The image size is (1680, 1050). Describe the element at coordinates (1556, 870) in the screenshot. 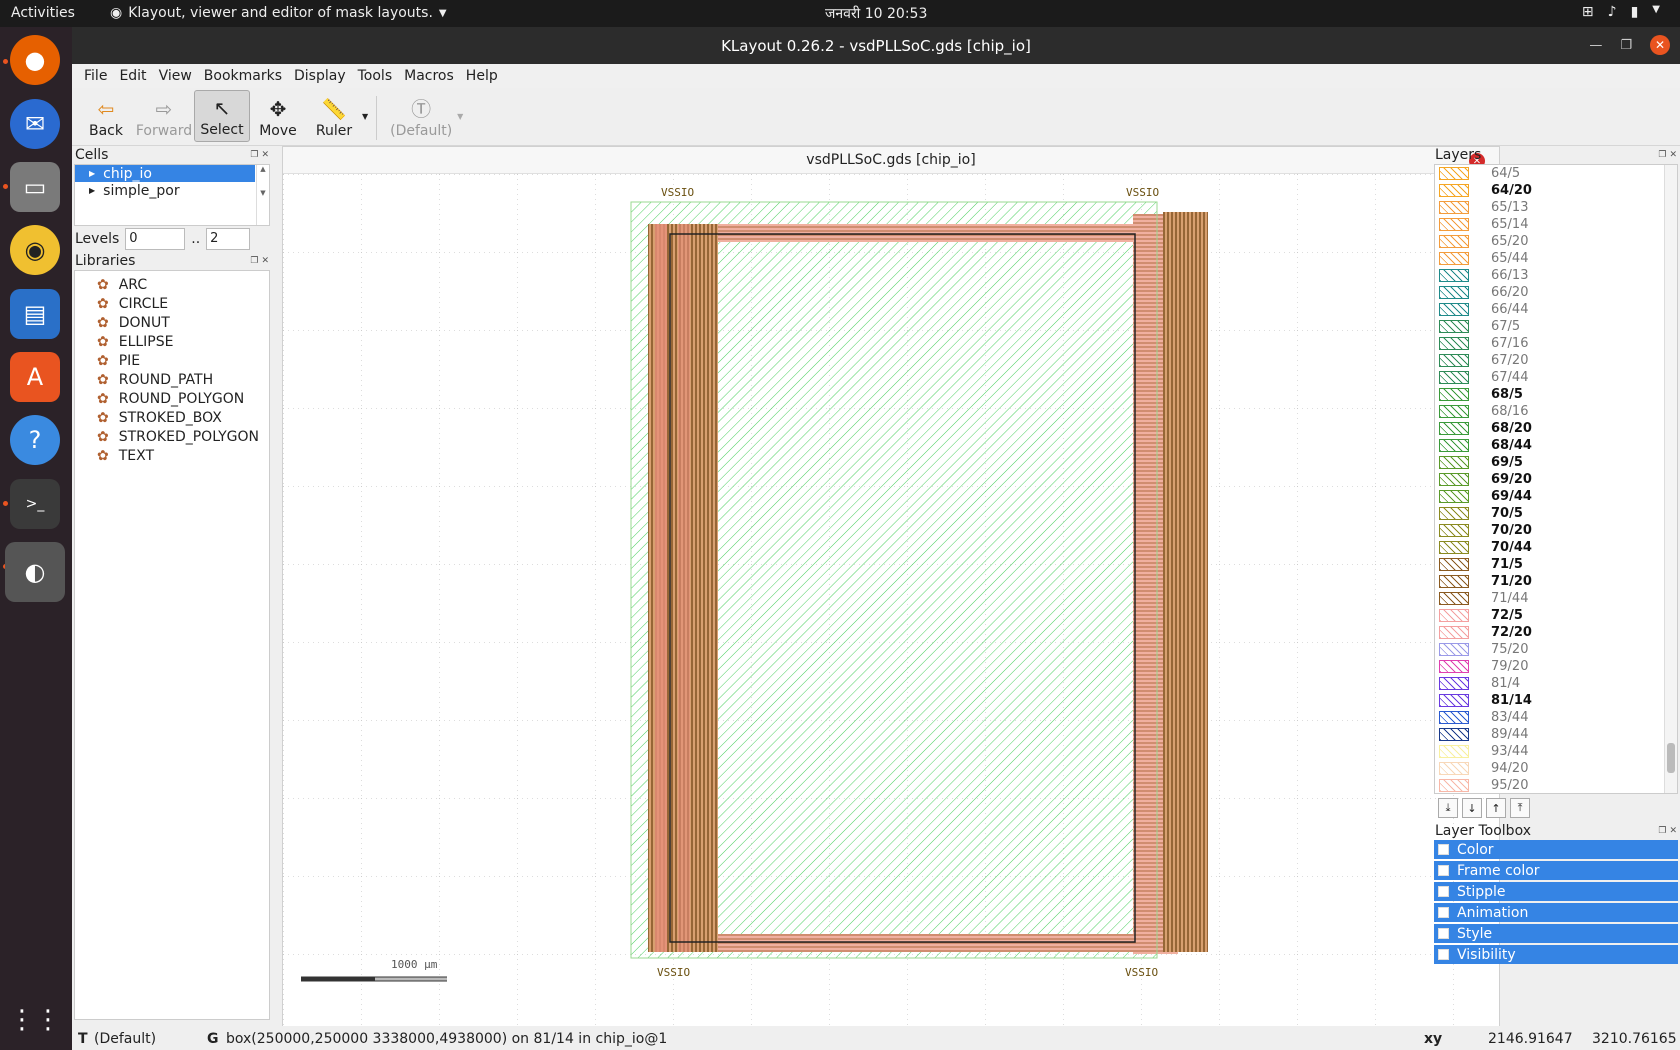

I see `toolbox-item: Frame color` at that location.